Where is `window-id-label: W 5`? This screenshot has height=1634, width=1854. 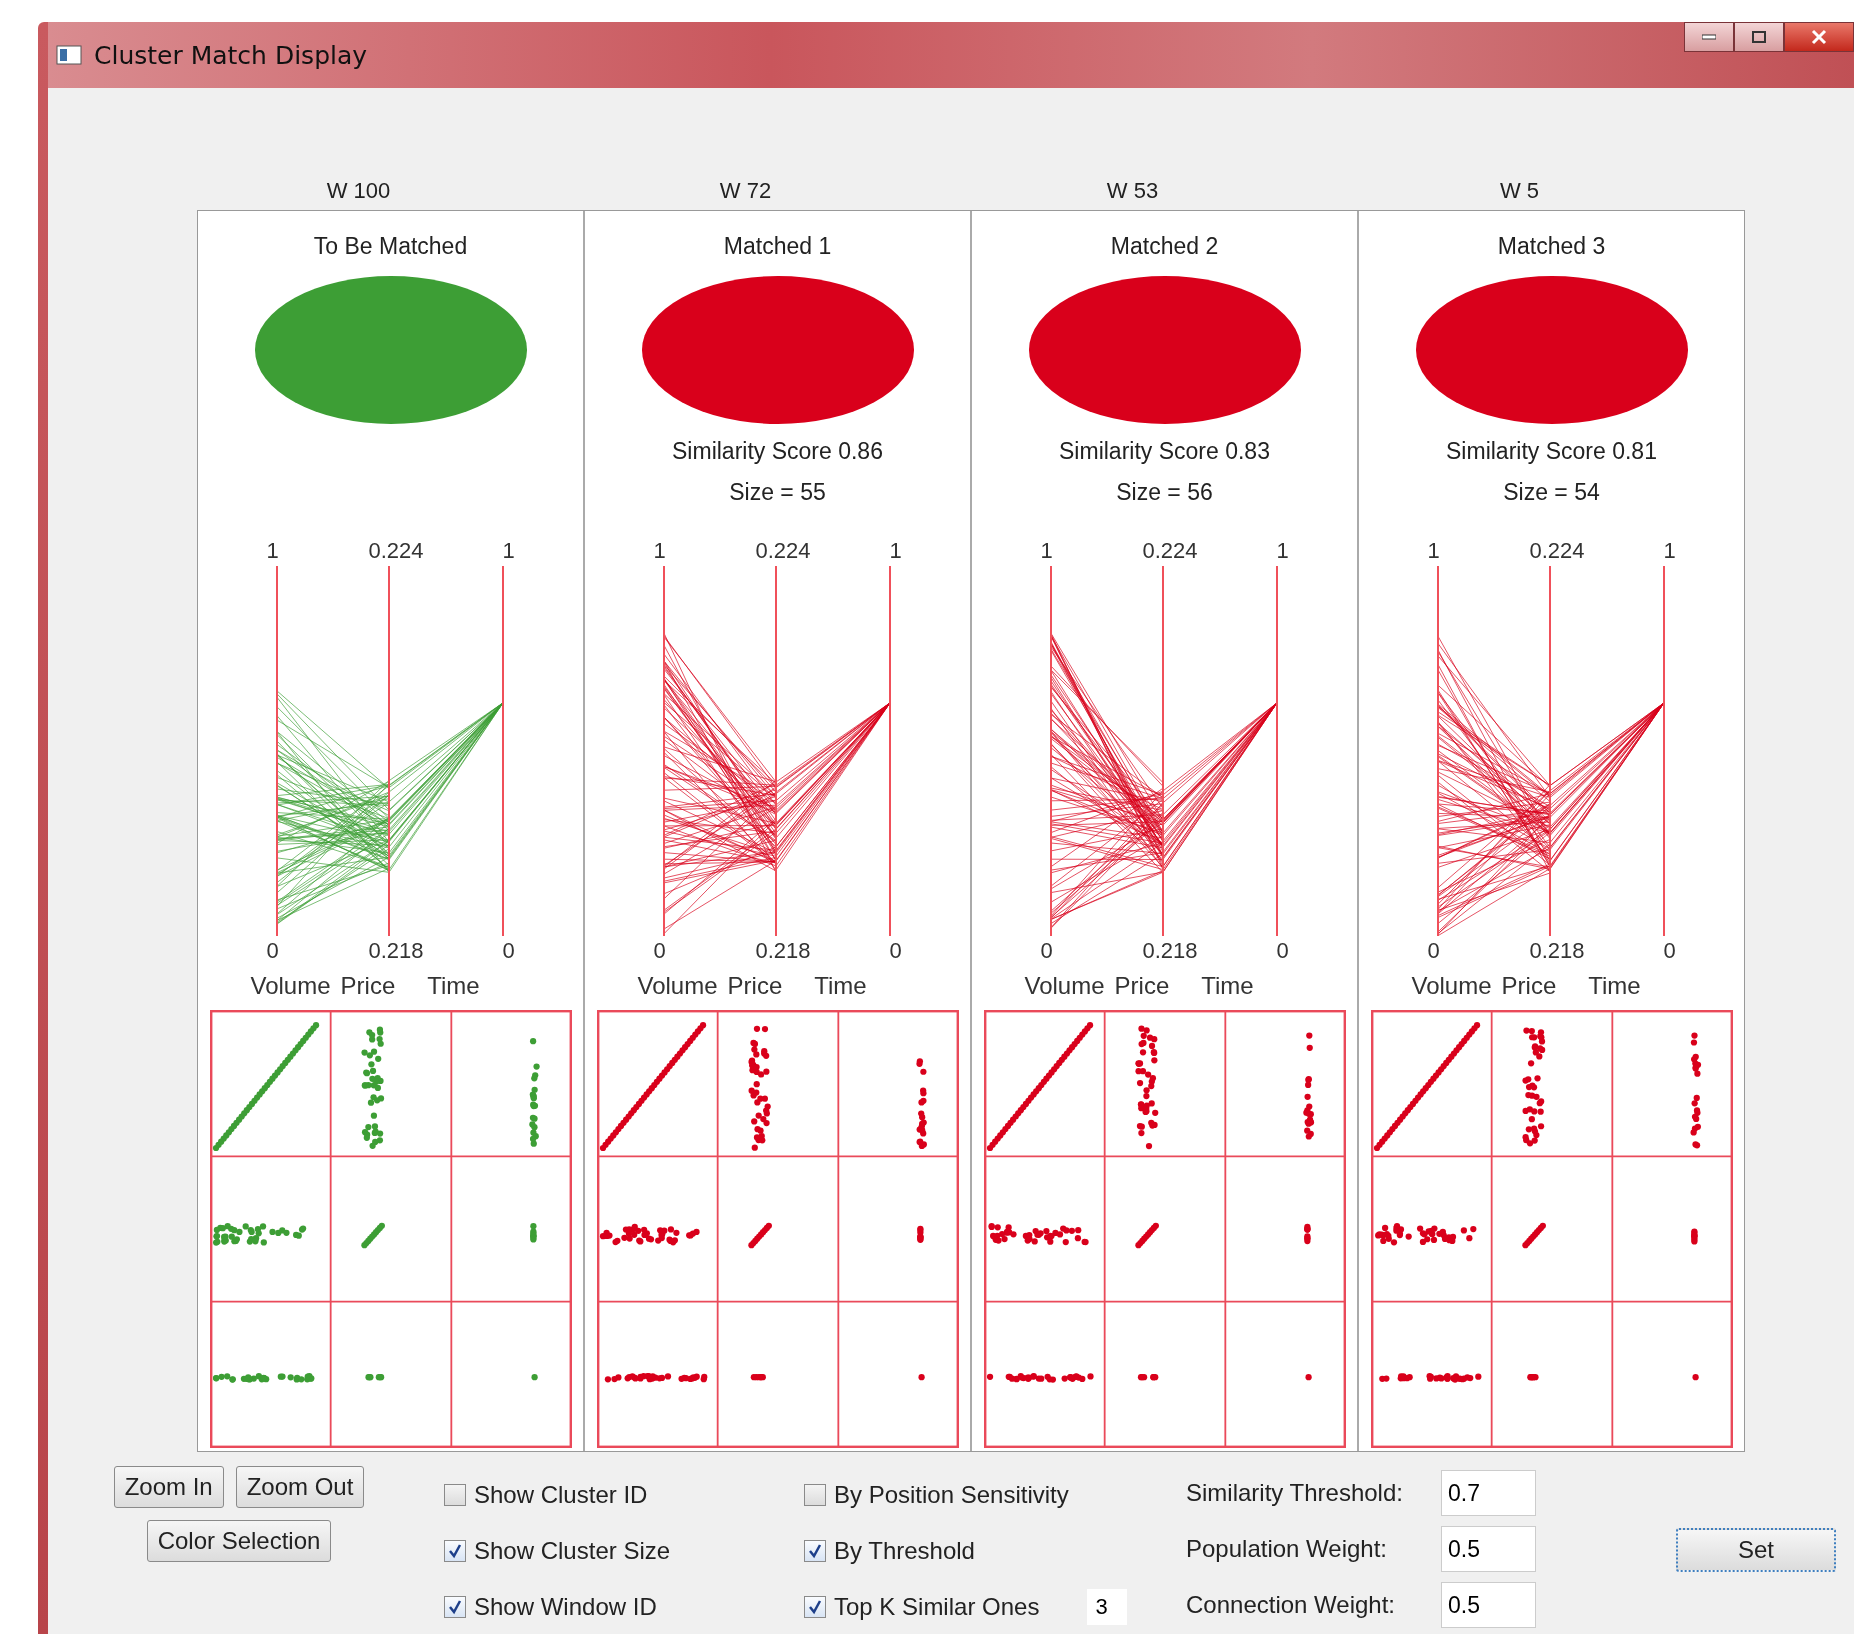
window-id-label: W 5 is located at coordinates (1519, 190).